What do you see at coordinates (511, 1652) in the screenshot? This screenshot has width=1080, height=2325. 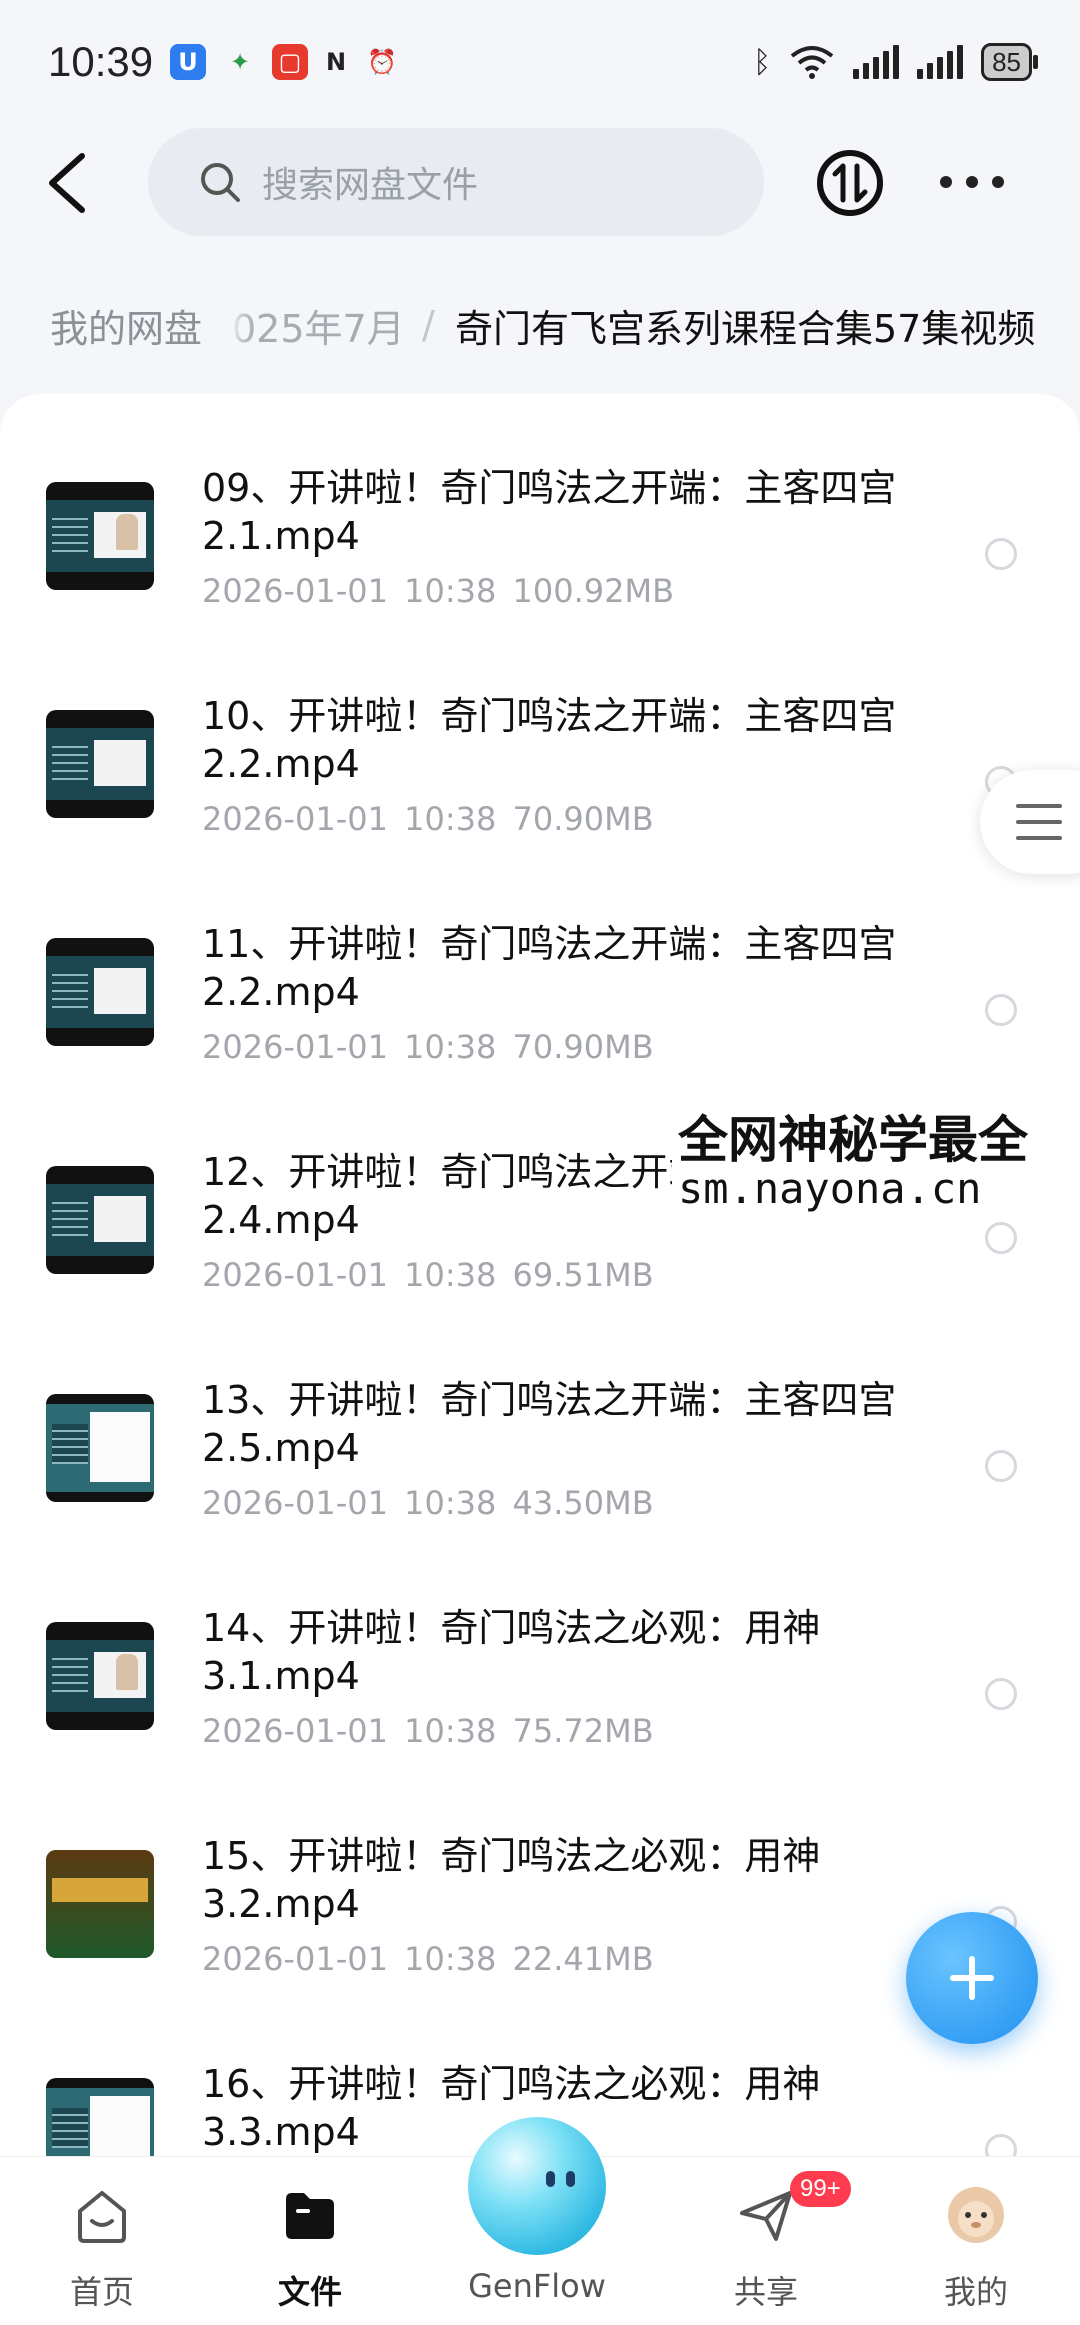 I see `file-name: 14、开讲啦！奇门鸣法之必观：用神3.1.mp4` at bounding box center [511, 1652].